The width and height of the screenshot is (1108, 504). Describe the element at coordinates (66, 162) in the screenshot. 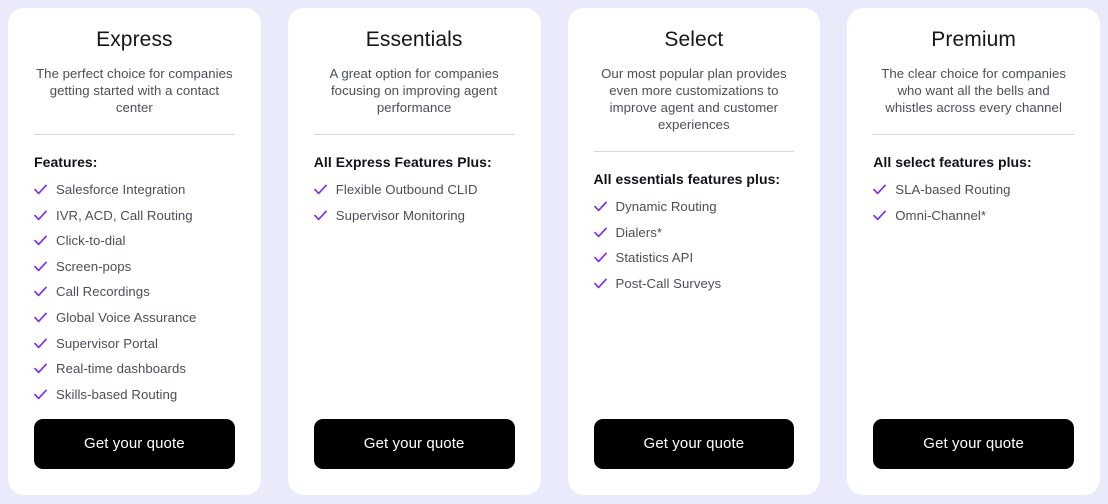

I see `features-heading: Features:` at that location.